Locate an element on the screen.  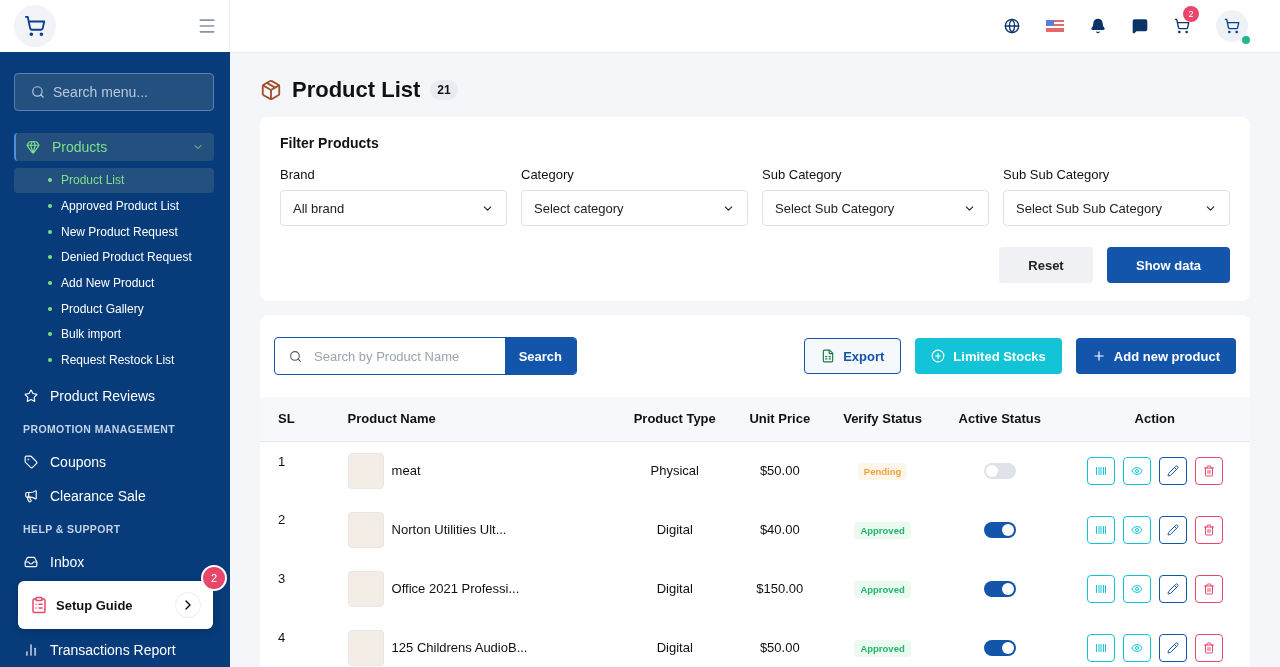
table-cell: 1 is located at coordinates (295, 470).